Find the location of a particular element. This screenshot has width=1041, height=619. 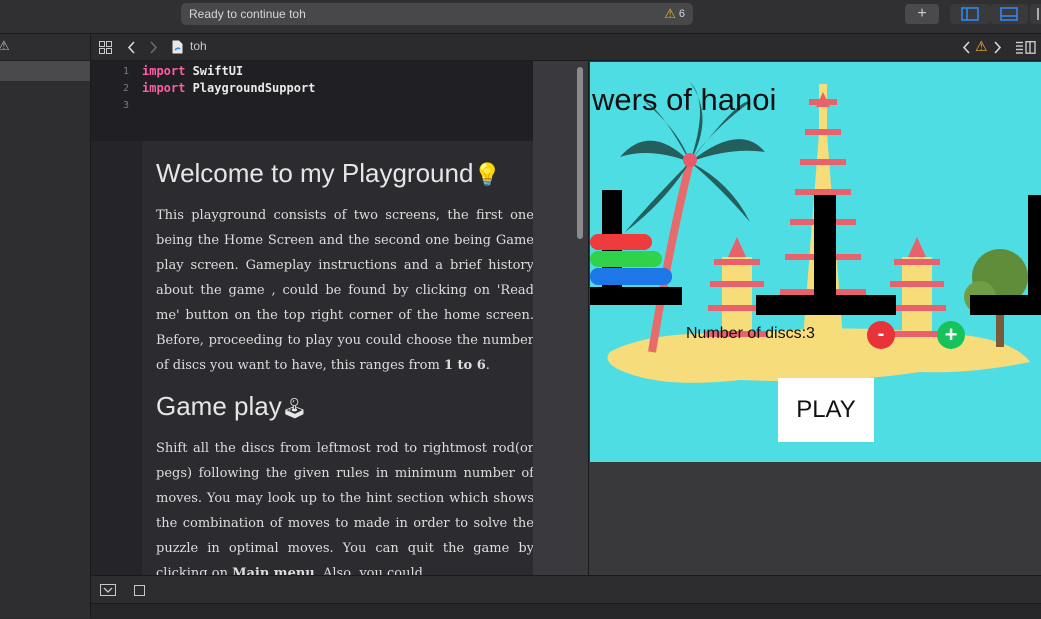

plus-icon: + is located at coordinates (922, 13).